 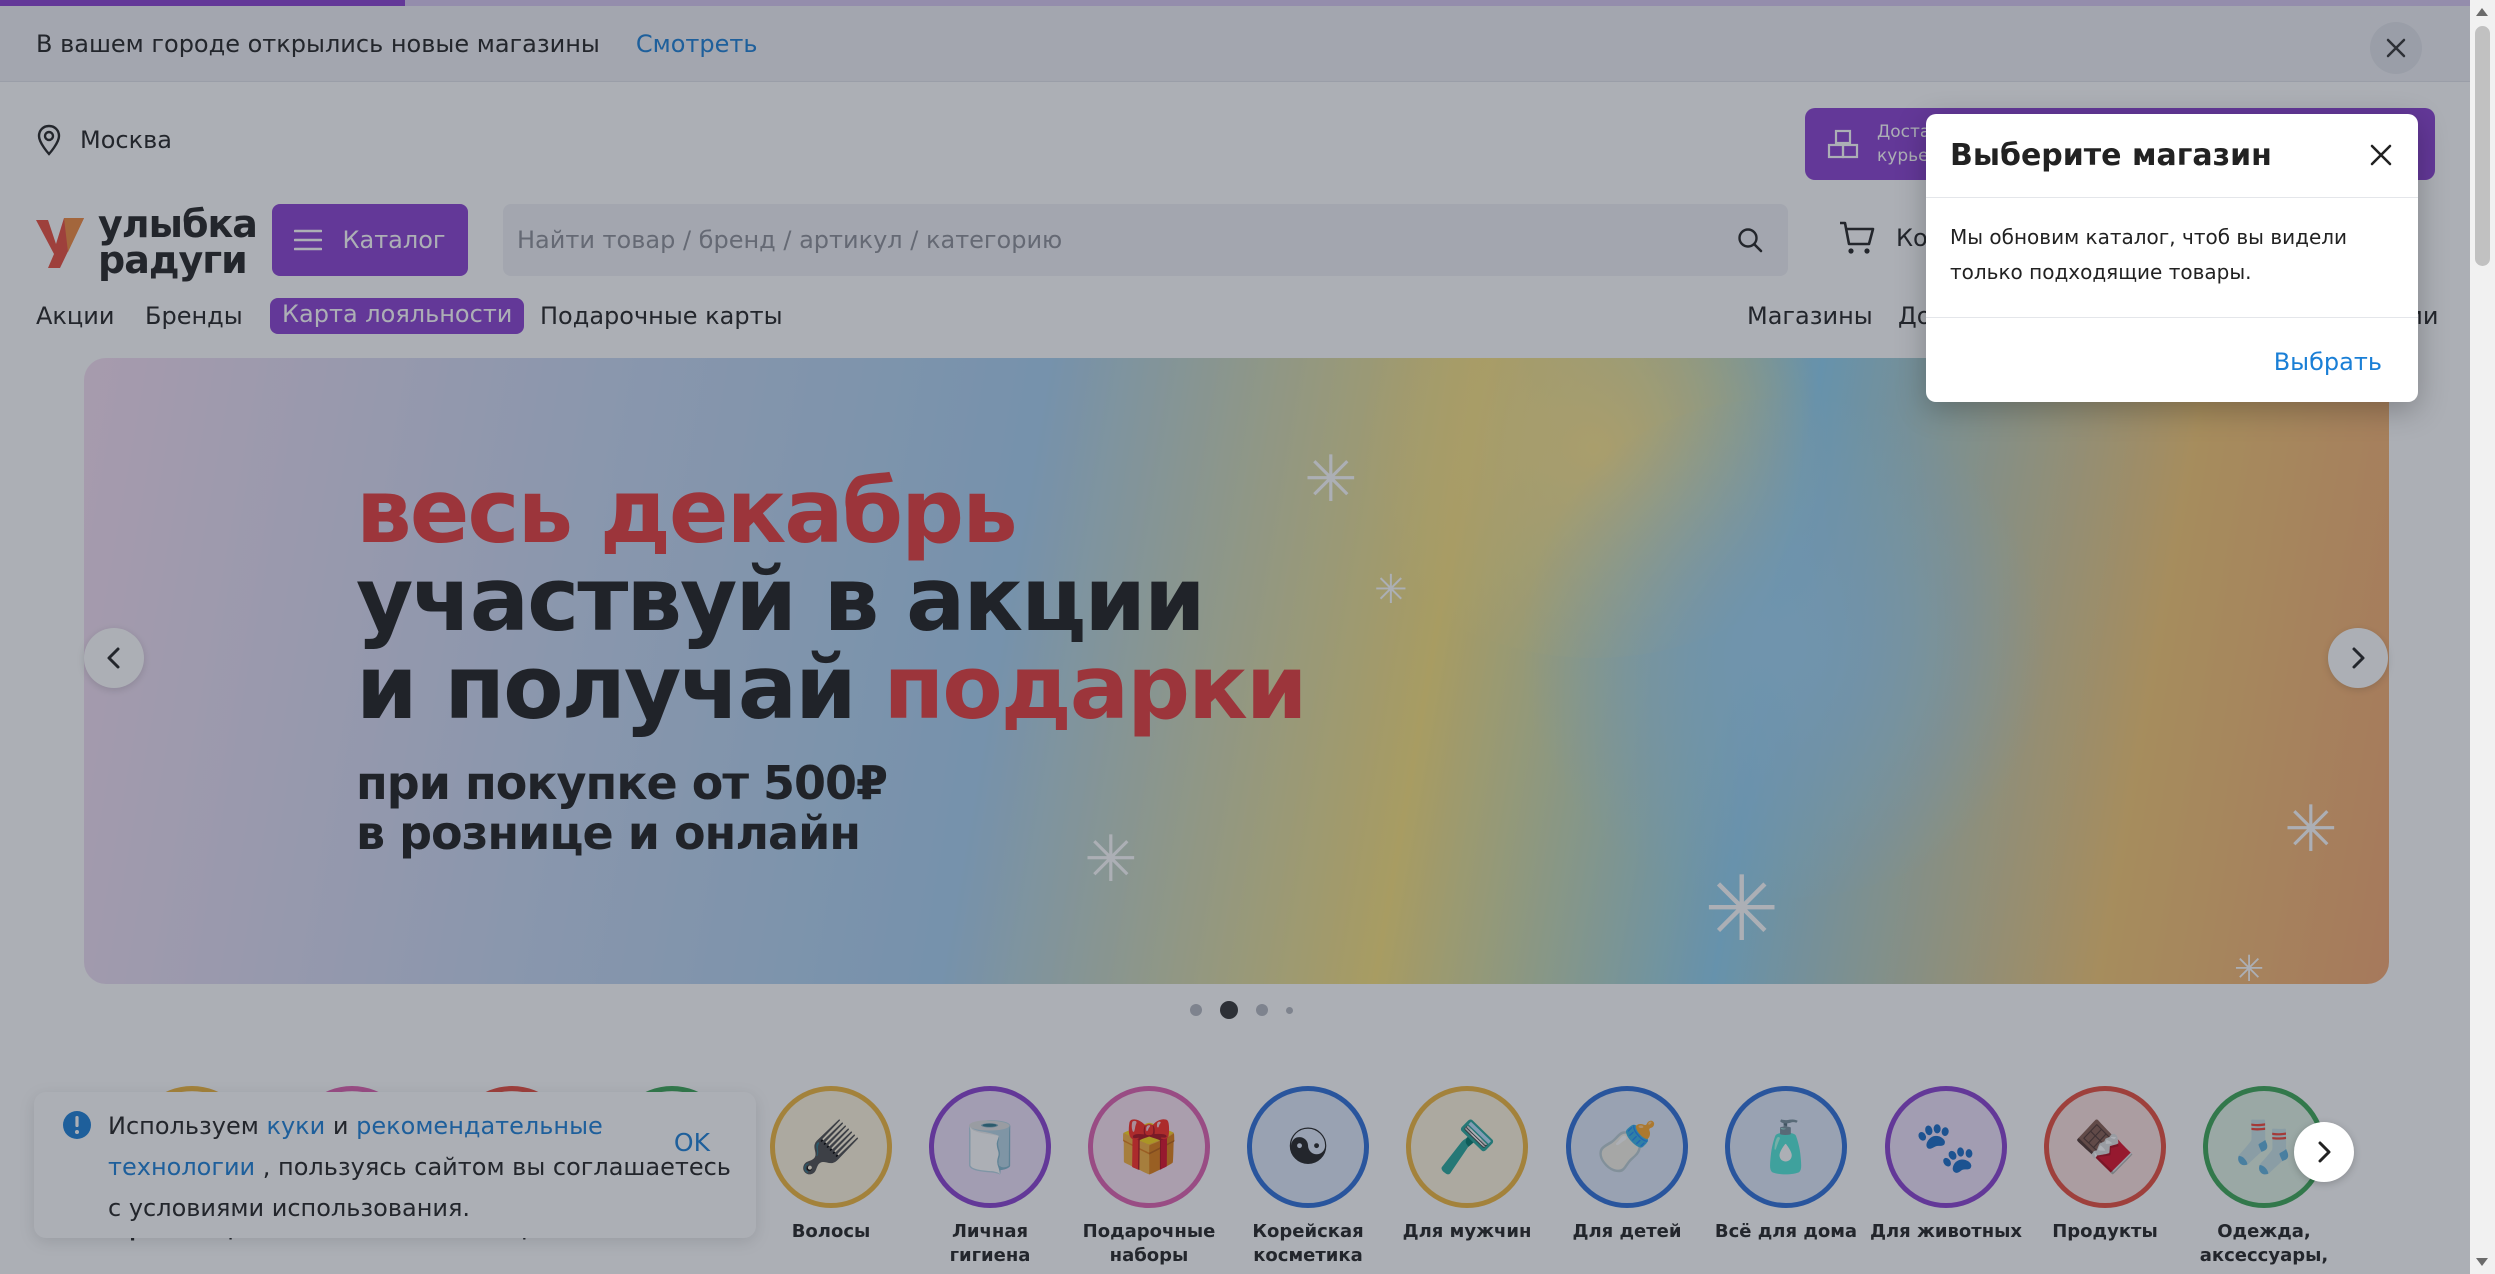 What do you see at coordinates (2482, 146) in the screenshot?
I see `scrollbar-thumb` at bounding box center [2482, 146].